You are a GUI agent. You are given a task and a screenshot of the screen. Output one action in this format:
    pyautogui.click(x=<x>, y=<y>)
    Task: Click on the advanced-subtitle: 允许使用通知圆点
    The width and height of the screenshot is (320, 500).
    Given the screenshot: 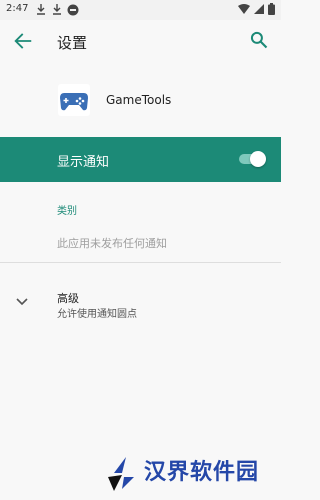 What is the action you would take?
    pyautogui.click(x=97, y=314)
    